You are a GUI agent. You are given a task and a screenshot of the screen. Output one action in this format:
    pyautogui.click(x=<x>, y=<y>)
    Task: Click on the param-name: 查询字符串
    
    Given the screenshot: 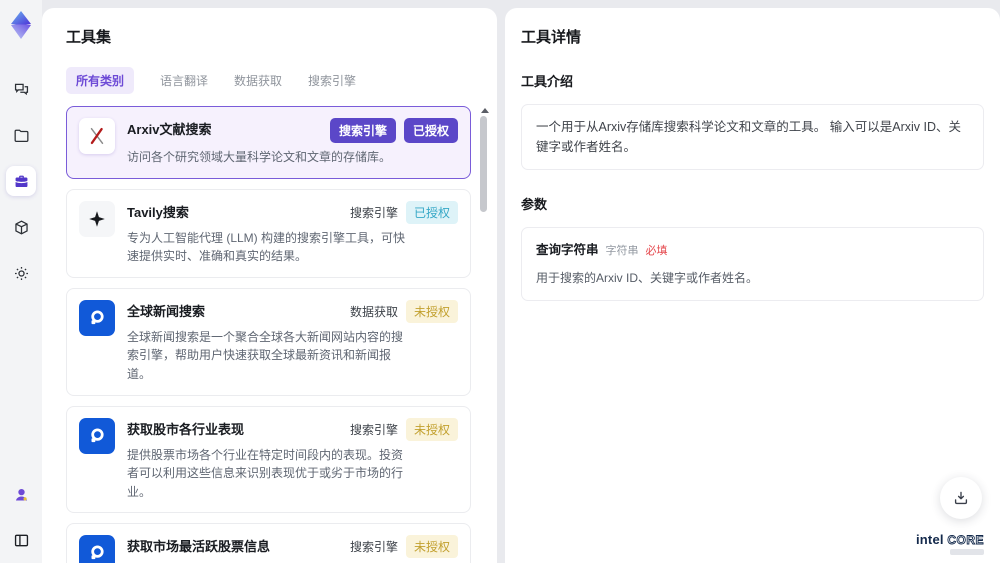 What is the action you would take?
    pyautogui.click(x=567, y=250)
    